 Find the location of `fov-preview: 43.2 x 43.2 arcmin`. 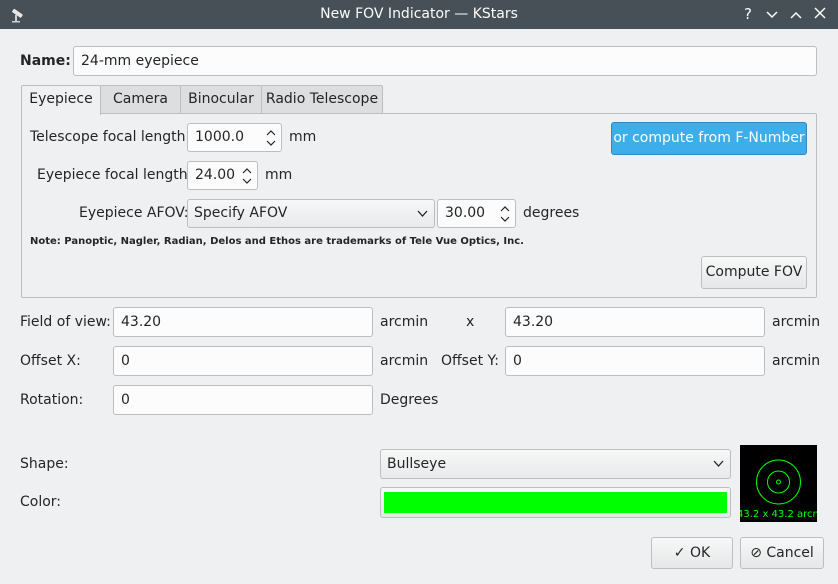

fov-preview: 43.2 x 43.2 arcmin is located at coordinates (778, 483).